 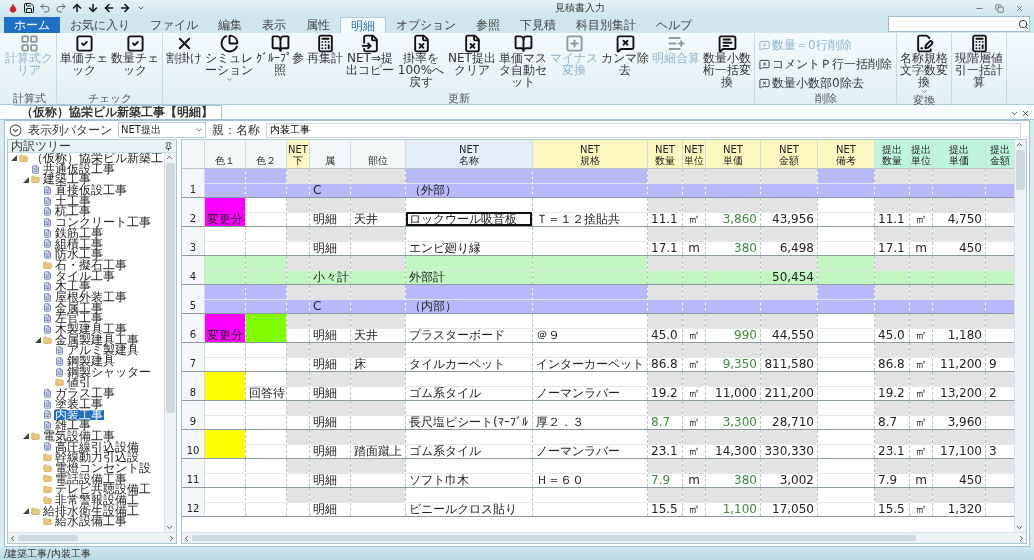 I want to click on column-header: NET 備考, so click(x=846, y=154).